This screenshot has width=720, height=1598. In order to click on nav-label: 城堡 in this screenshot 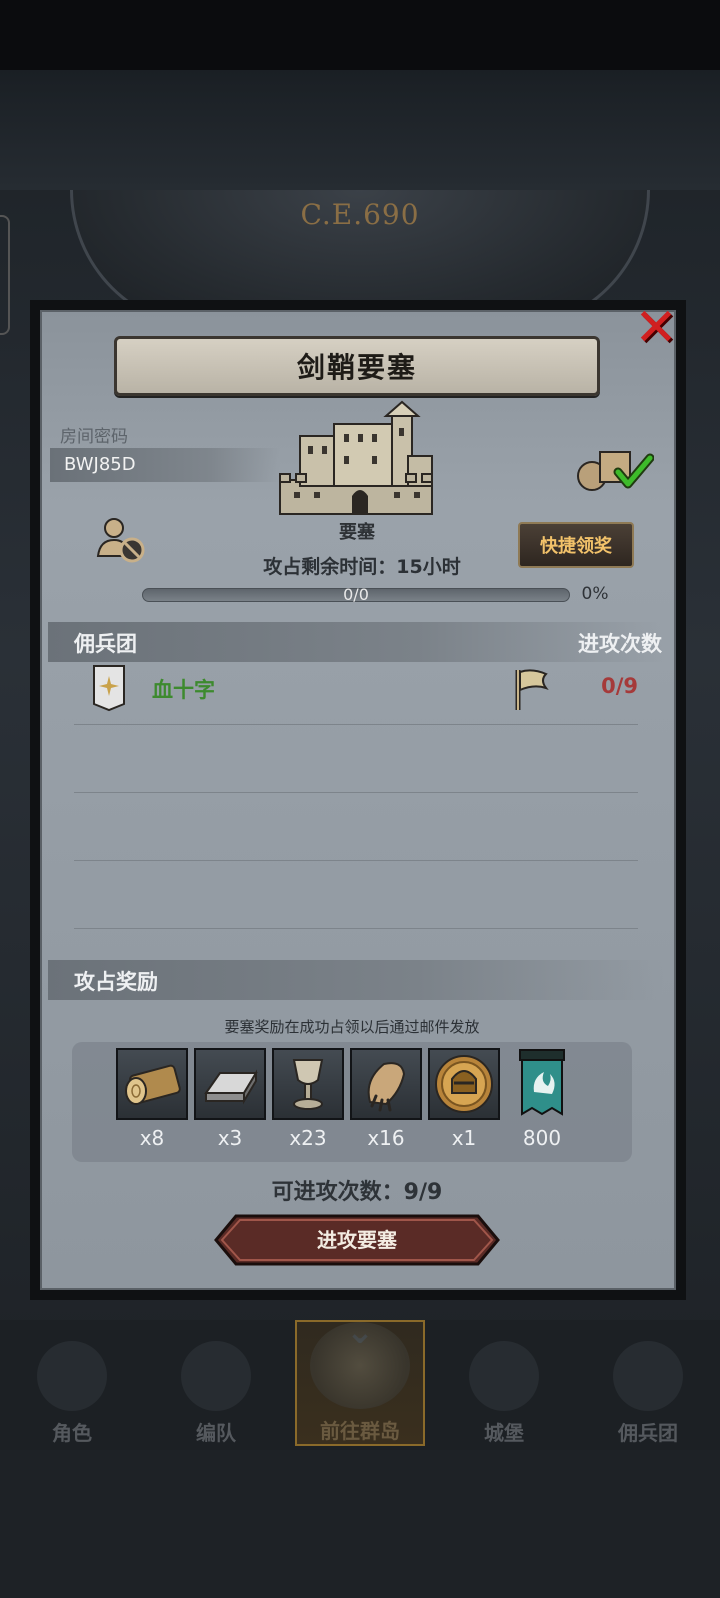, I will do `click(504, 1433)`.